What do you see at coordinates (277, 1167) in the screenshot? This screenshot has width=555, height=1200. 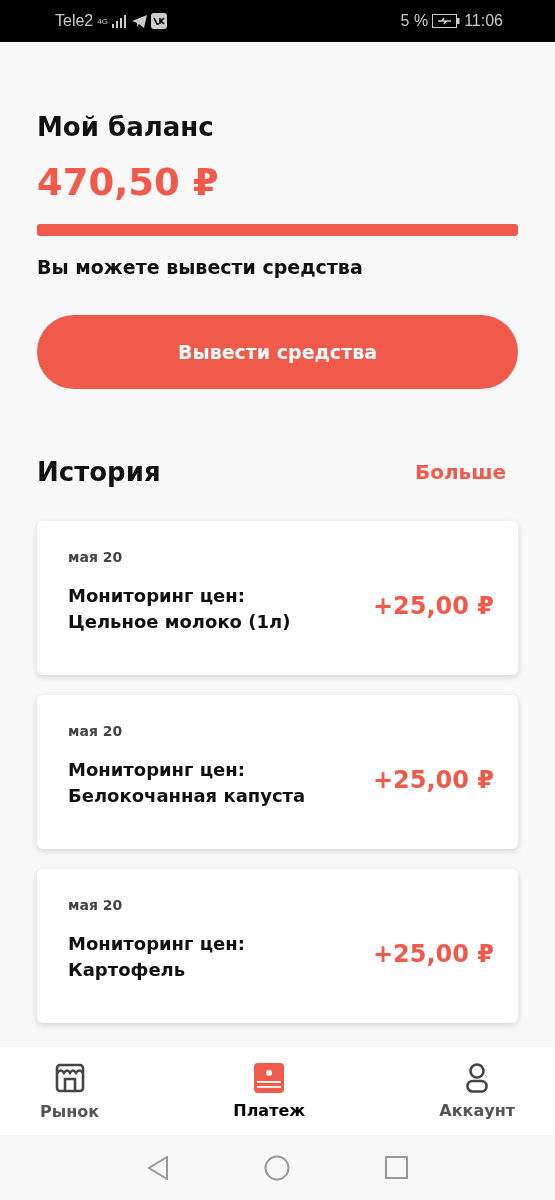 I see `home-icon` at bounding box center [277, 1167].